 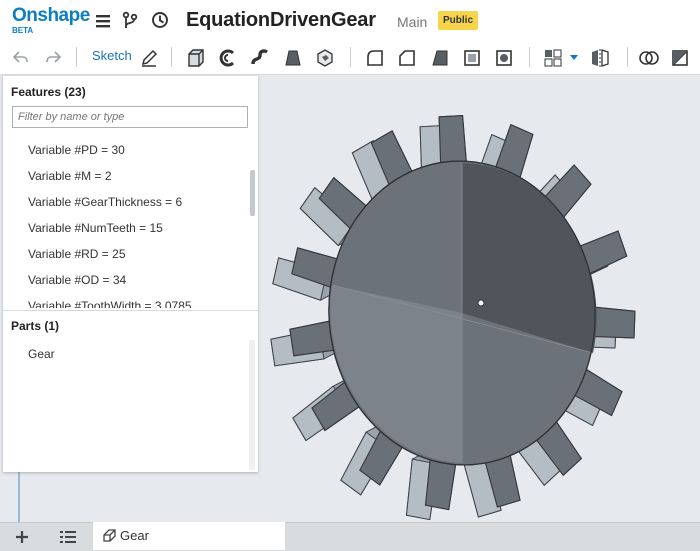 What do you see at coordinates (375, 58) in the screenshot?
I see `fillet-icon` at bounding box center [375, 58].